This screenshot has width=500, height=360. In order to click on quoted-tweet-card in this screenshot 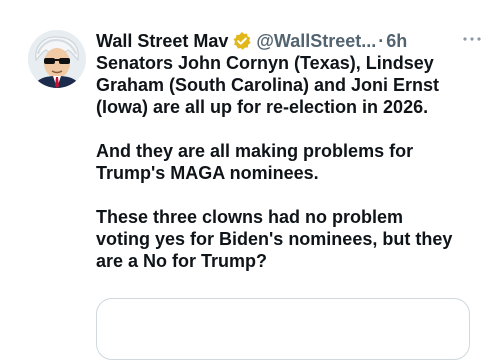, I will do `click(283, 329)`.